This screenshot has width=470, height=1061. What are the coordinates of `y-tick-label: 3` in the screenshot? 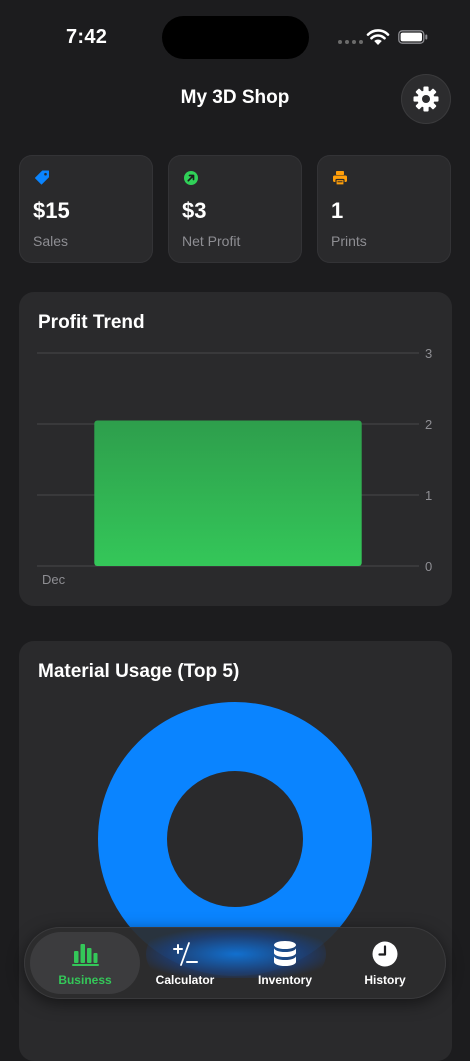 It's located at (428, 353).